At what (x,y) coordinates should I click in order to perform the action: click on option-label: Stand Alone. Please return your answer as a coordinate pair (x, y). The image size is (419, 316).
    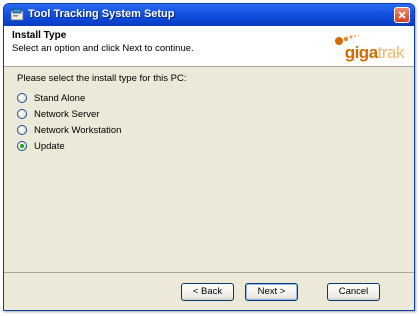
    Looking at the image, I should click on (60, 98).